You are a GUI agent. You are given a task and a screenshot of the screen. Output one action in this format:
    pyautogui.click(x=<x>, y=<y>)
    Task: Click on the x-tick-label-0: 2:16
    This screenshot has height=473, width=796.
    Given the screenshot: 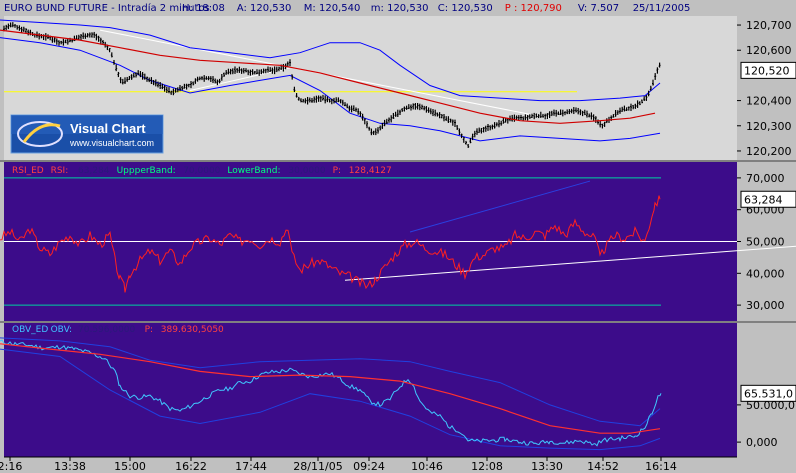 What is the action you would take?
    pyautogui.click(x=11, y=466)
    